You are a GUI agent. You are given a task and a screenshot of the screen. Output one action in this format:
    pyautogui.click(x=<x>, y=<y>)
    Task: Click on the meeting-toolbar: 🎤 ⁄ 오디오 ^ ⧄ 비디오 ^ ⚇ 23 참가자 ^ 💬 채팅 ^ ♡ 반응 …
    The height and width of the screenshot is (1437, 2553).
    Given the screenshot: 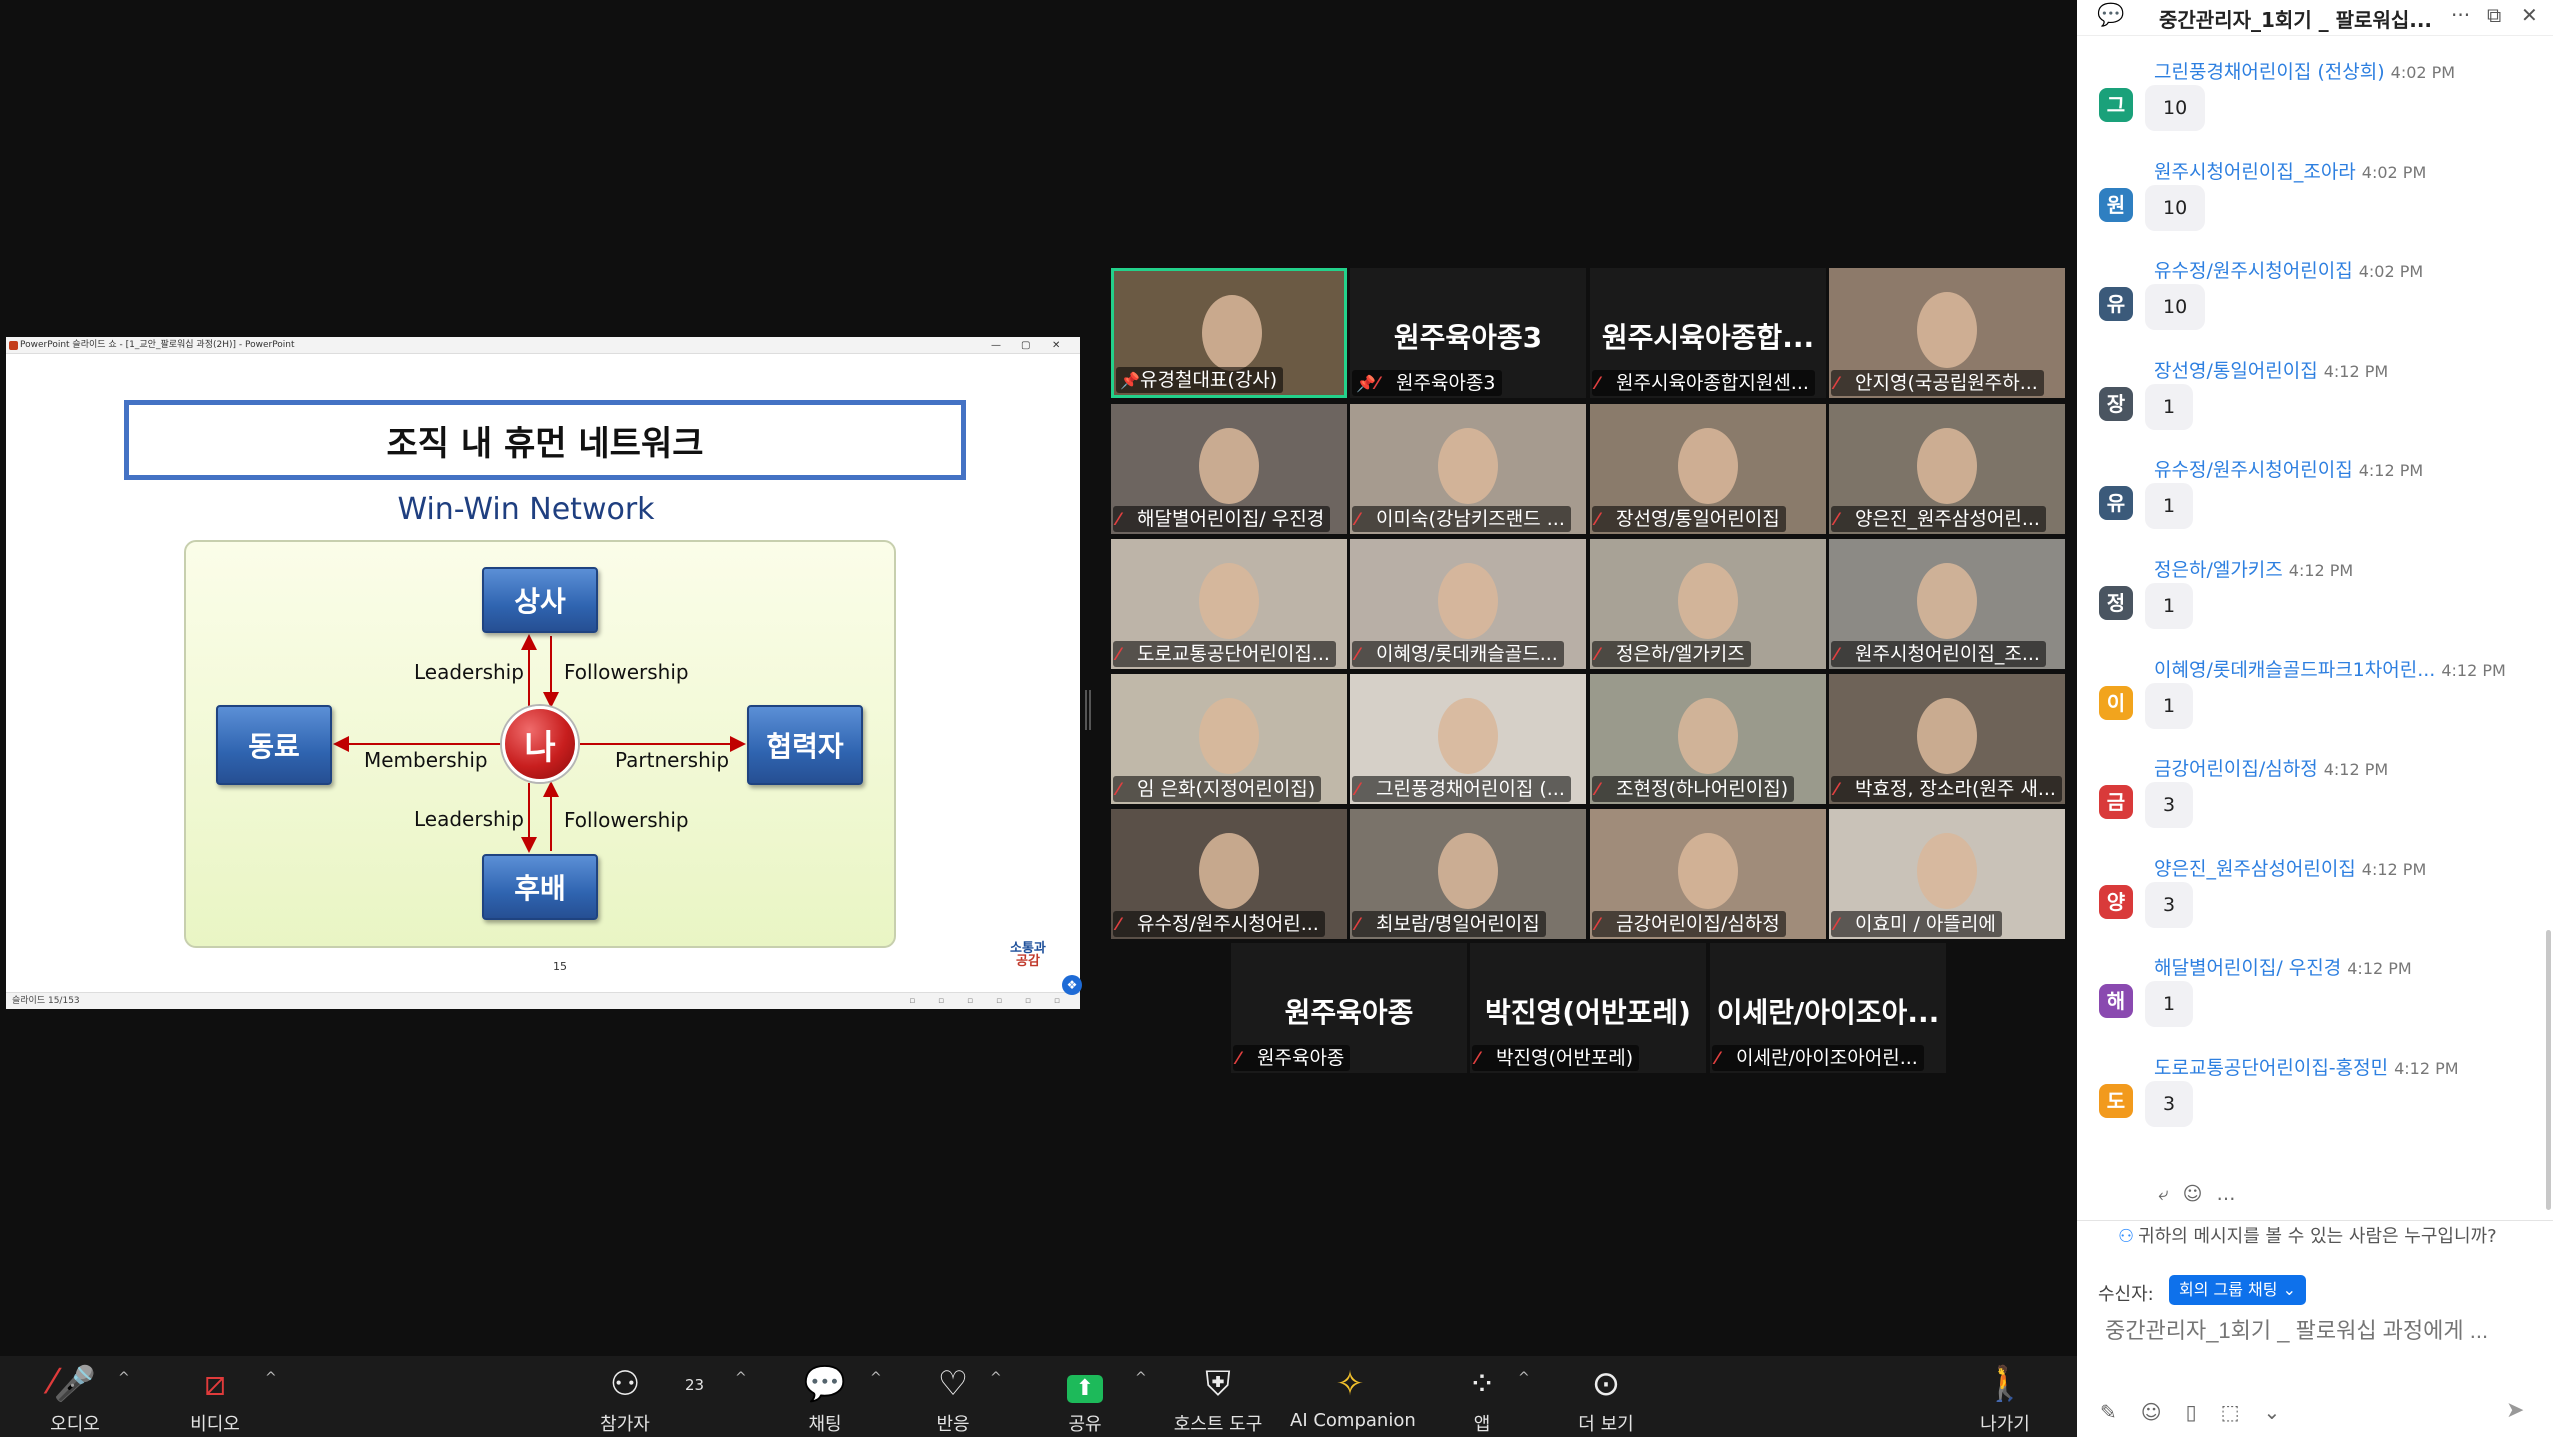 What is the action you would take?
    pyautogui.click(x=1038, y=1396)
    